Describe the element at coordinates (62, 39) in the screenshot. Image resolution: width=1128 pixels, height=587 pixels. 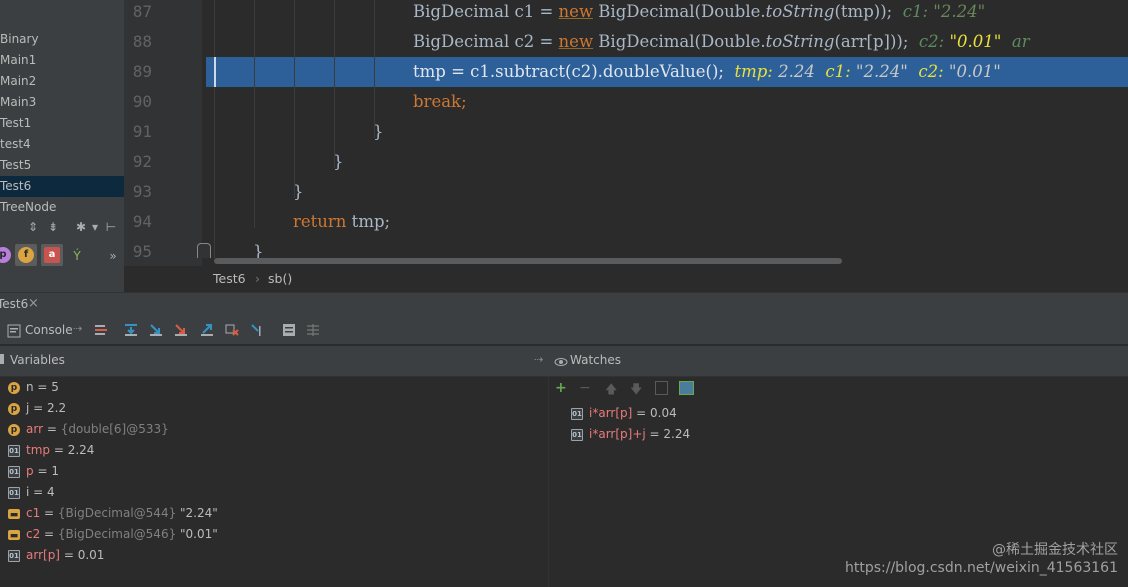
I see `project-item-binary: Binary` at that location.